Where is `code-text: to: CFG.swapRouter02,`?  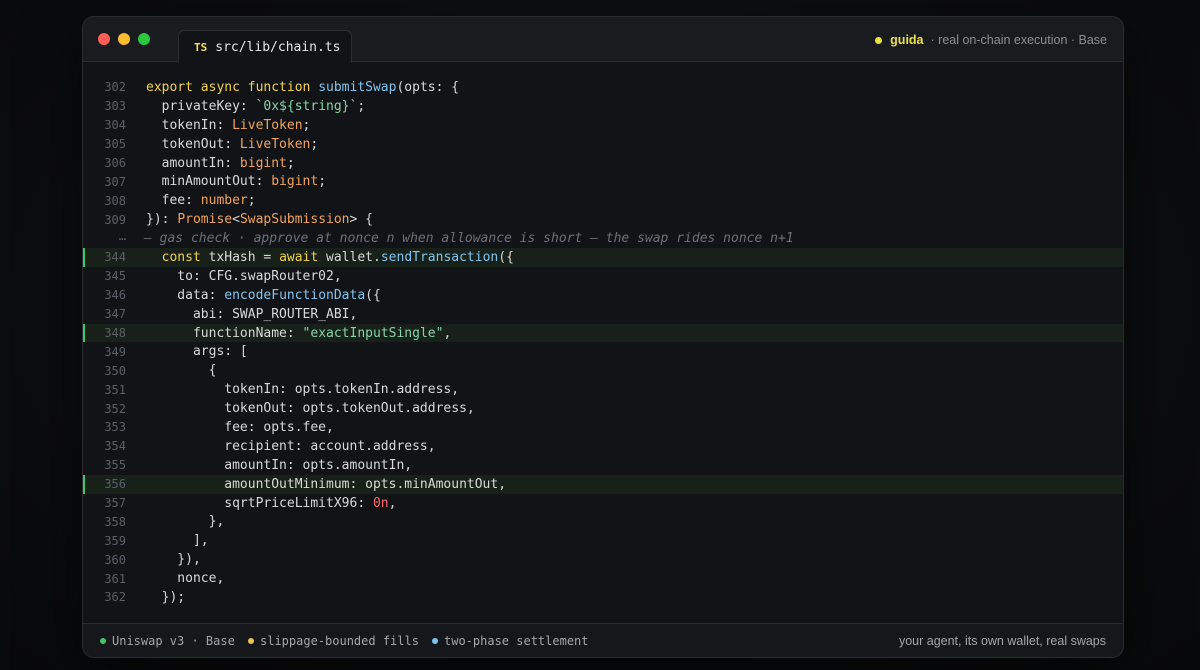
code-text: to: CFG.swapRouter02, is located at coordinates (244, 276).